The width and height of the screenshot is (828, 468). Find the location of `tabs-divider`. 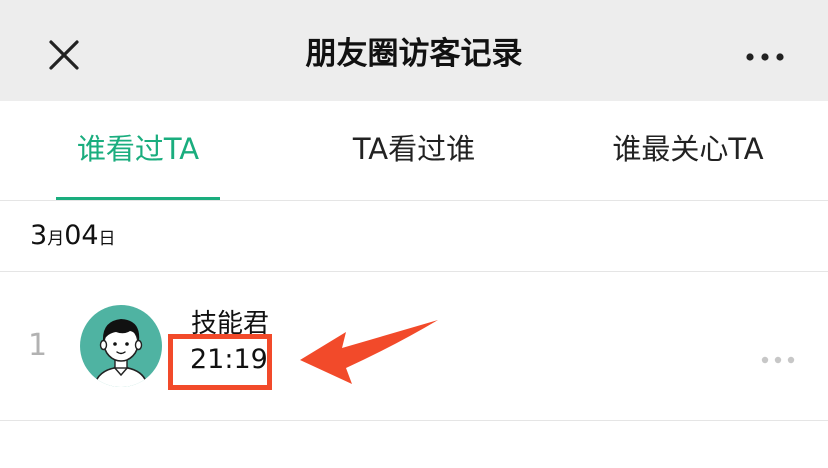

tabs-divider is located at coordinates (414, 200).